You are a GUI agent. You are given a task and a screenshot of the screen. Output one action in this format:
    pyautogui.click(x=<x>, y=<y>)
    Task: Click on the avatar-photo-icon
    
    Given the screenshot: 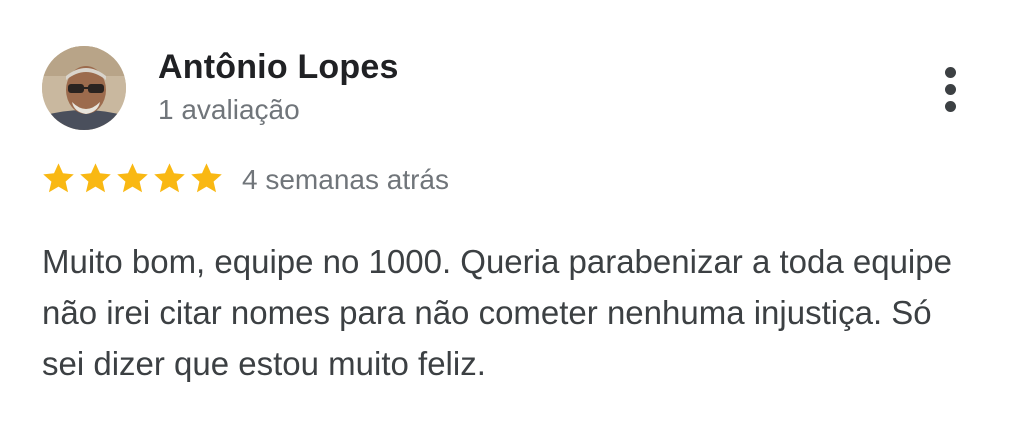 What is the action you would take?
    pyautogui.click(x=84, y=88)
    